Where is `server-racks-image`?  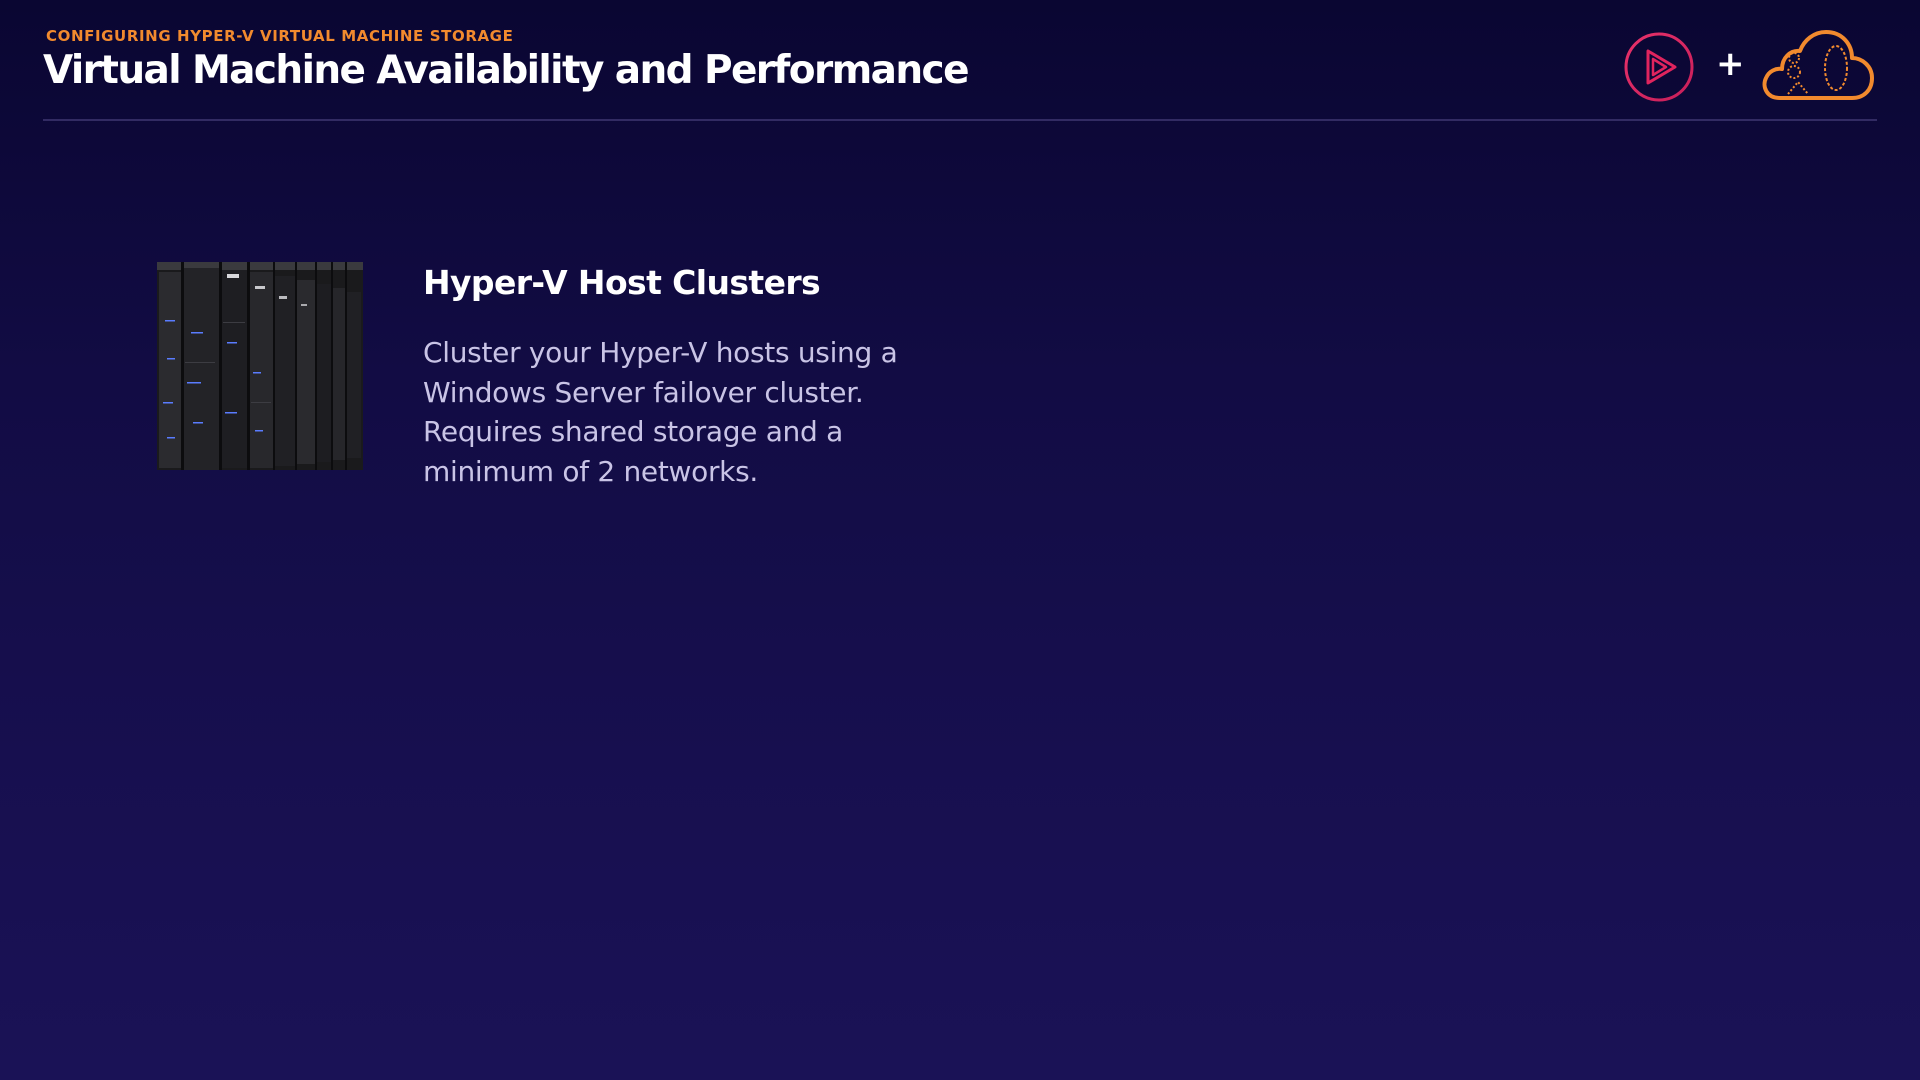 server-racks-image is located at coordinates (260, 366).